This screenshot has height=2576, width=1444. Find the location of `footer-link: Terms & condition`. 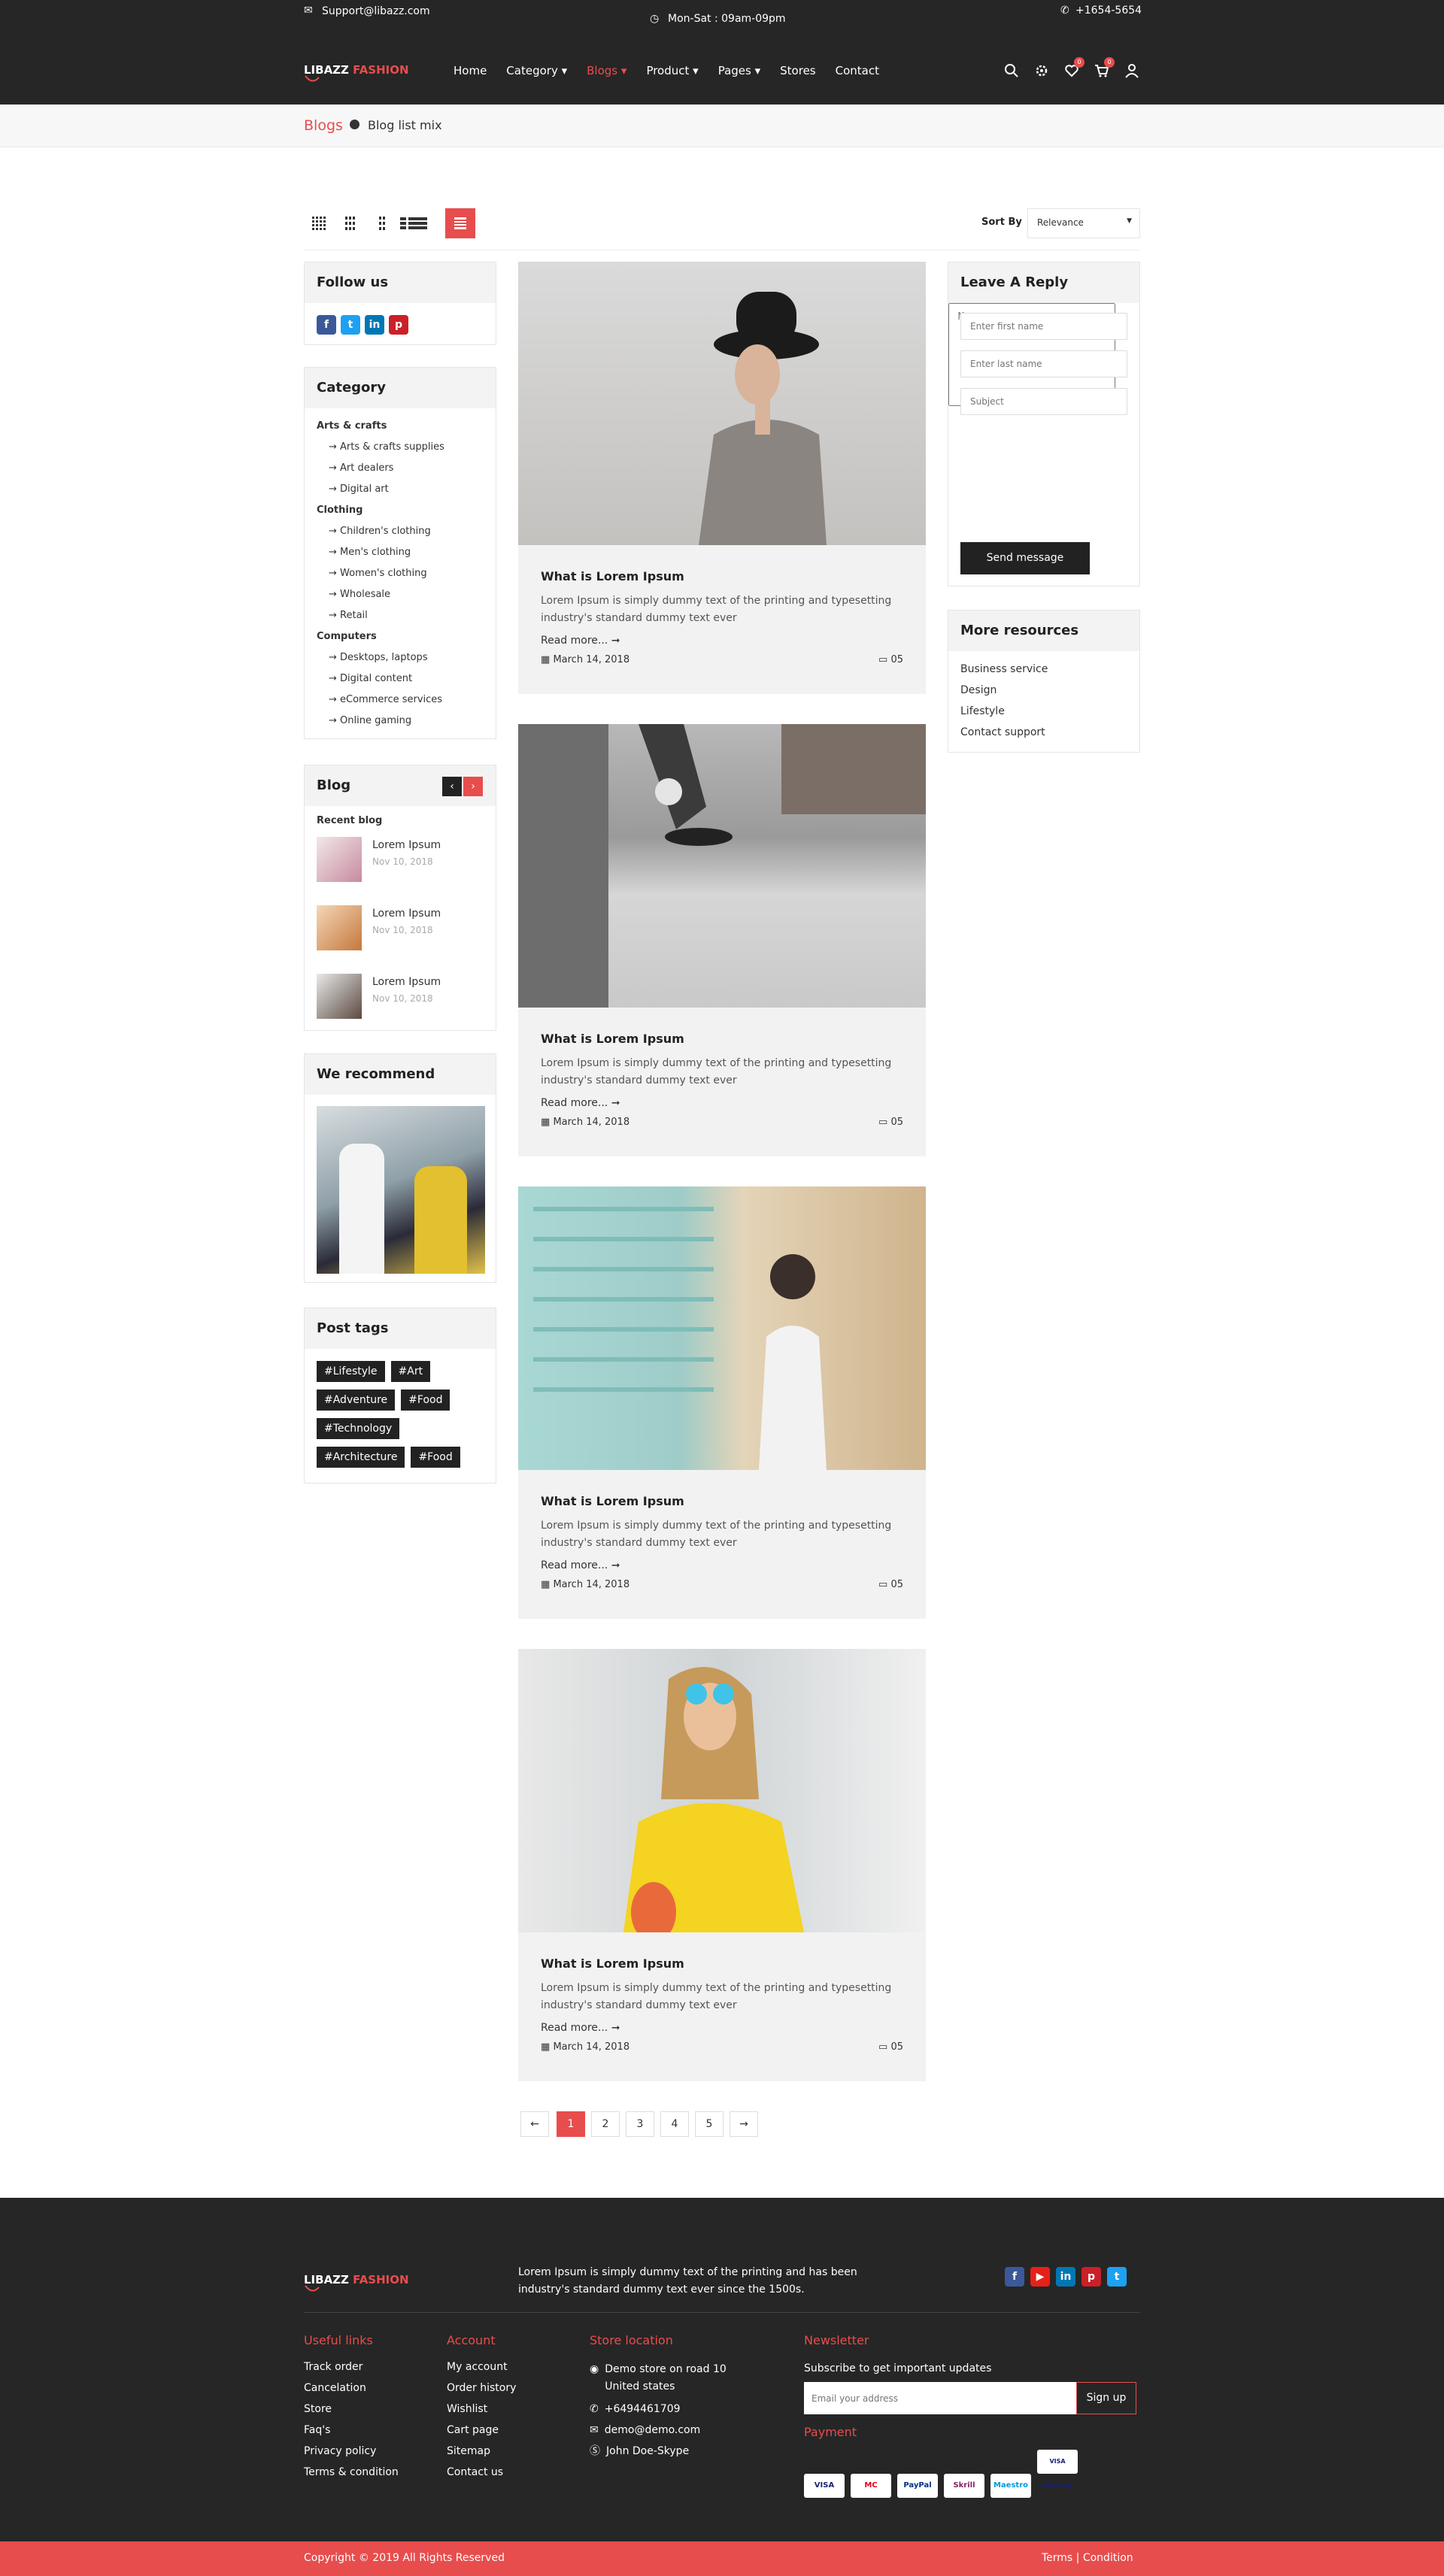

footer-link: Terms & condition is located at coordinates (351, 2472).